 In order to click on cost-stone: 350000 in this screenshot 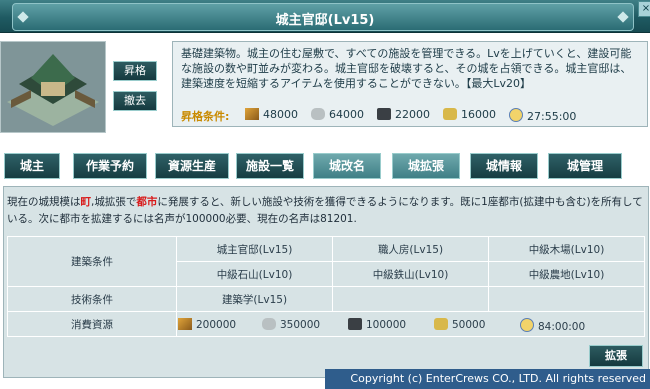, I will do `click(291, 324)`.